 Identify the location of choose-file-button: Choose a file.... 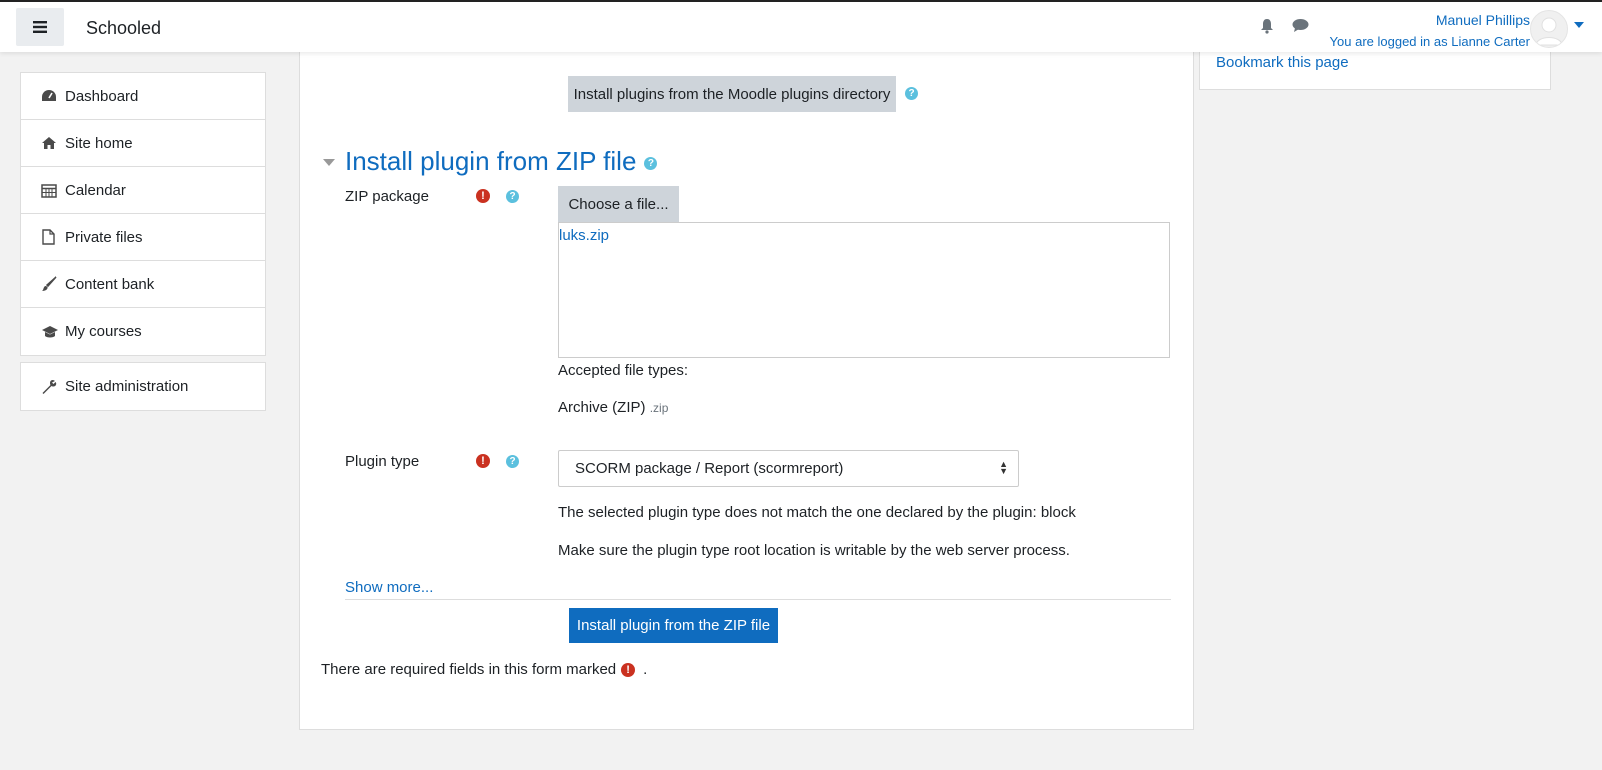
(618, 204).